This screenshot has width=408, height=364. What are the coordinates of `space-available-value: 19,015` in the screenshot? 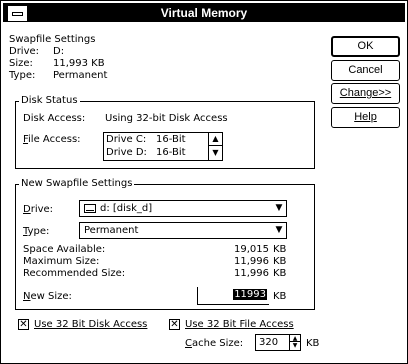 It's located at (251, 249).